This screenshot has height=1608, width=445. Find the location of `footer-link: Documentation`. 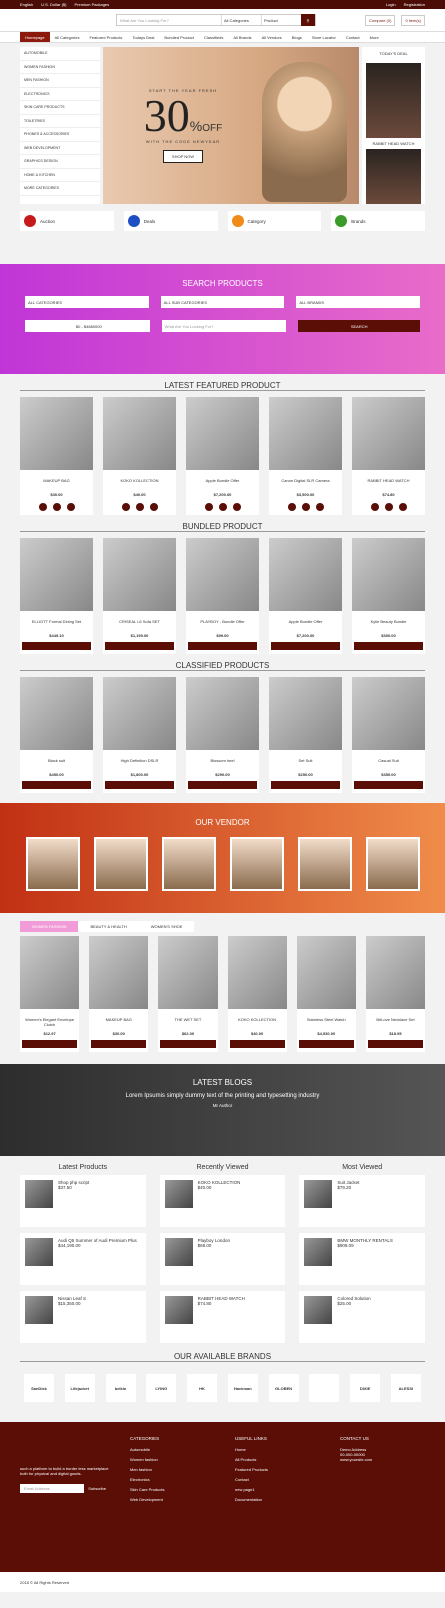

footer-link: Documentation is located at coordinates (277, 1499).